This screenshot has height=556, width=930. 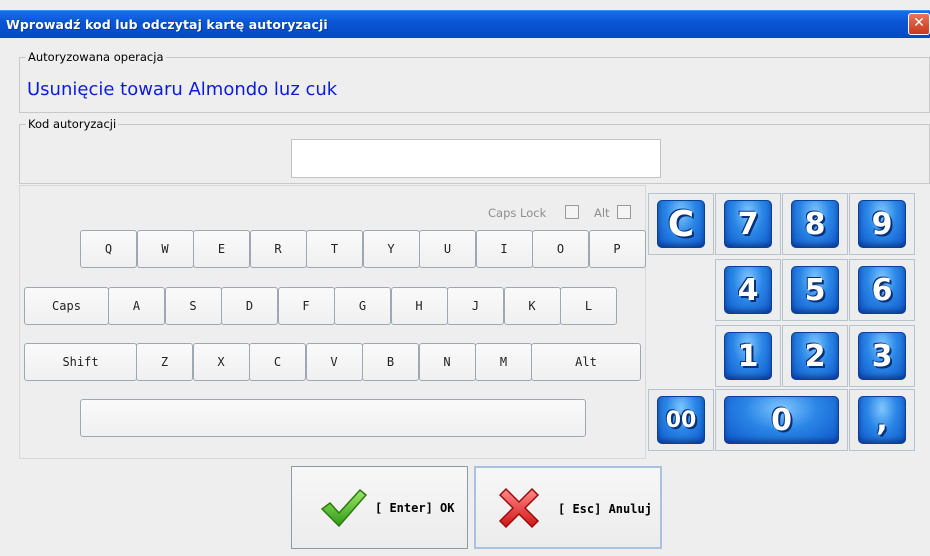 What do you see at coordinates (560, 249) in the screenshot?
I see `key-o: O` at bounding box center [560, 249].